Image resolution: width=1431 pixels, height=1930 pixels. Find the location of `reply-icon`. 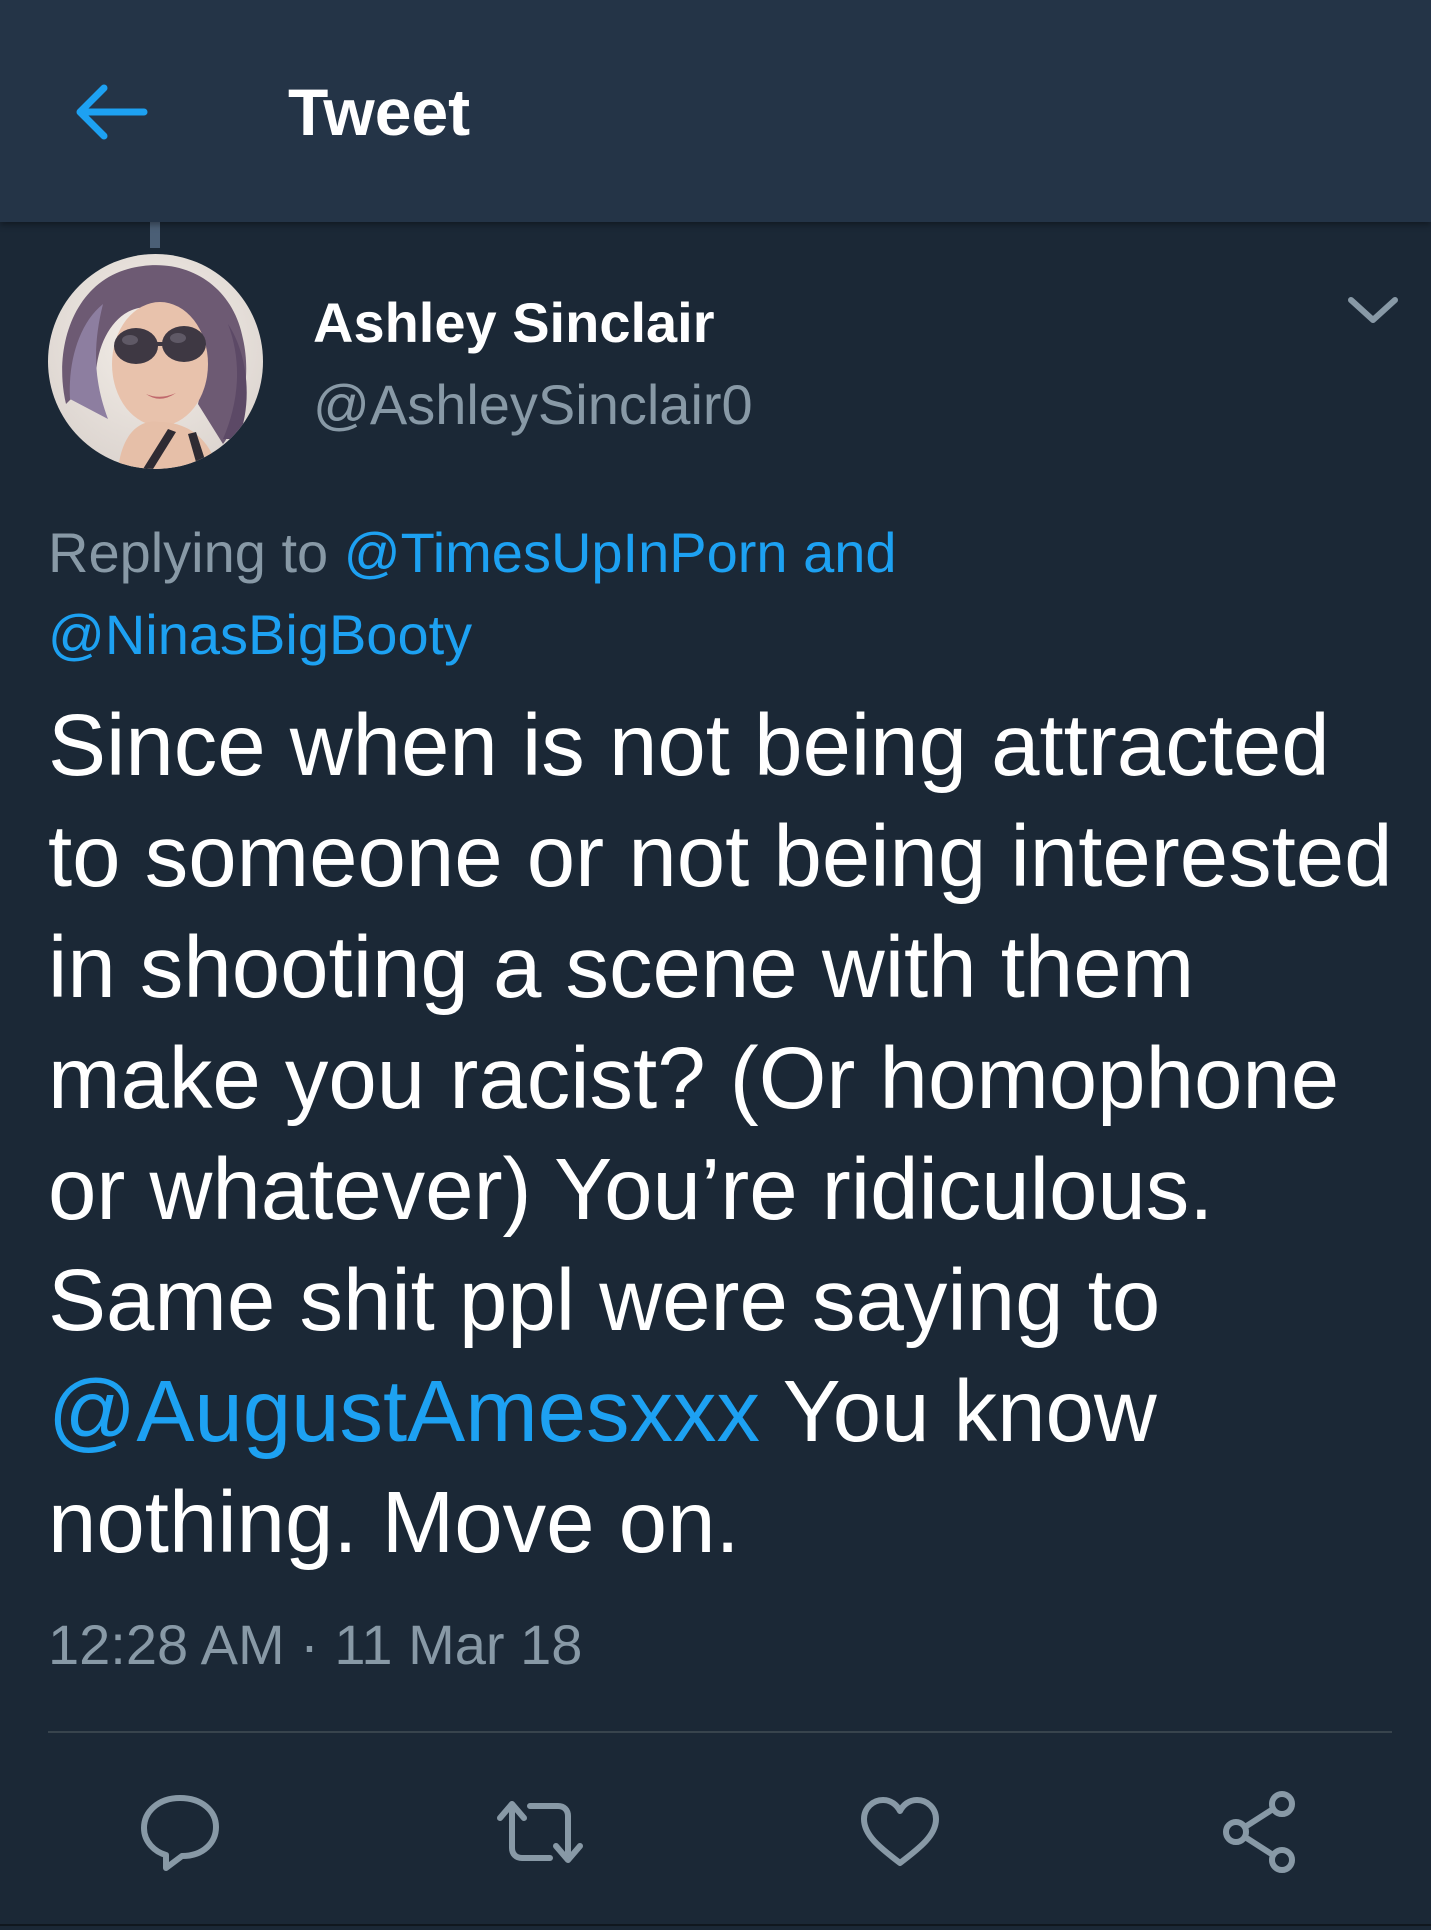

reply-icon is located at coordinates (180, 1833).